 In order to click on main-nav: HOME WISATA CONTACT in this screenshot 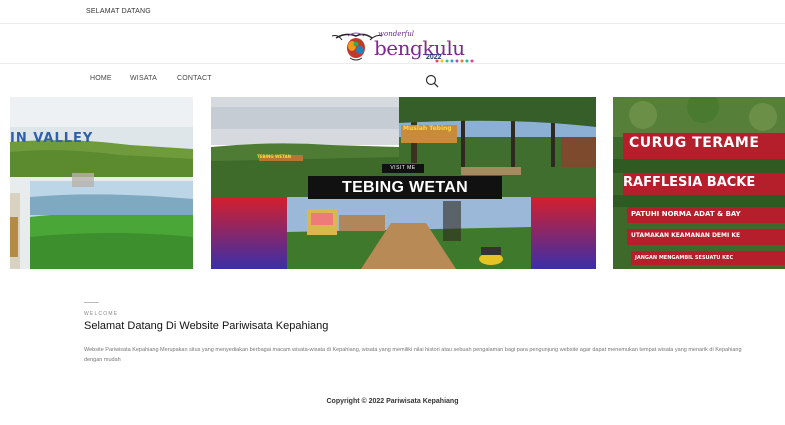, I will do `click(392, 79)`.